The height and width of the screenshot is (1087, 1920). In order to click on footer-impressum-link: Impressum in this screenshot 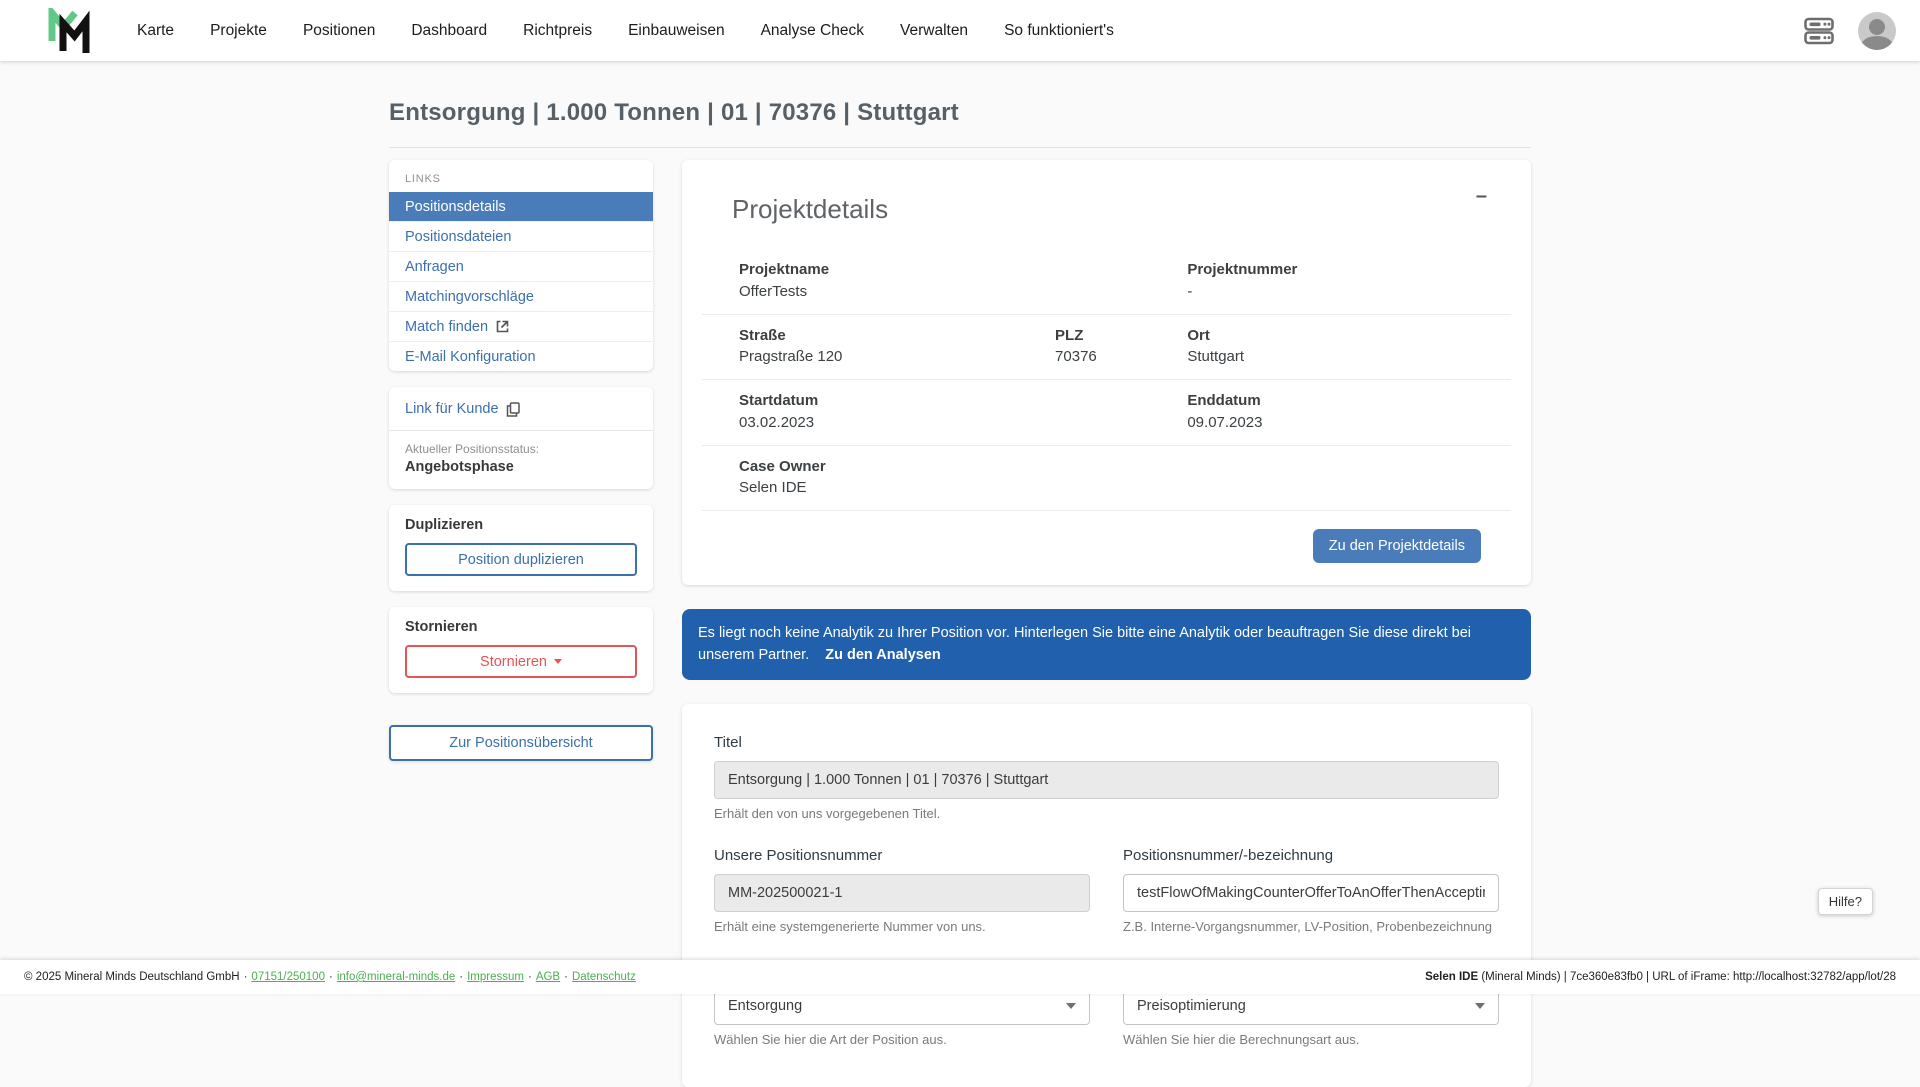, I will do `click(495, 977)`.